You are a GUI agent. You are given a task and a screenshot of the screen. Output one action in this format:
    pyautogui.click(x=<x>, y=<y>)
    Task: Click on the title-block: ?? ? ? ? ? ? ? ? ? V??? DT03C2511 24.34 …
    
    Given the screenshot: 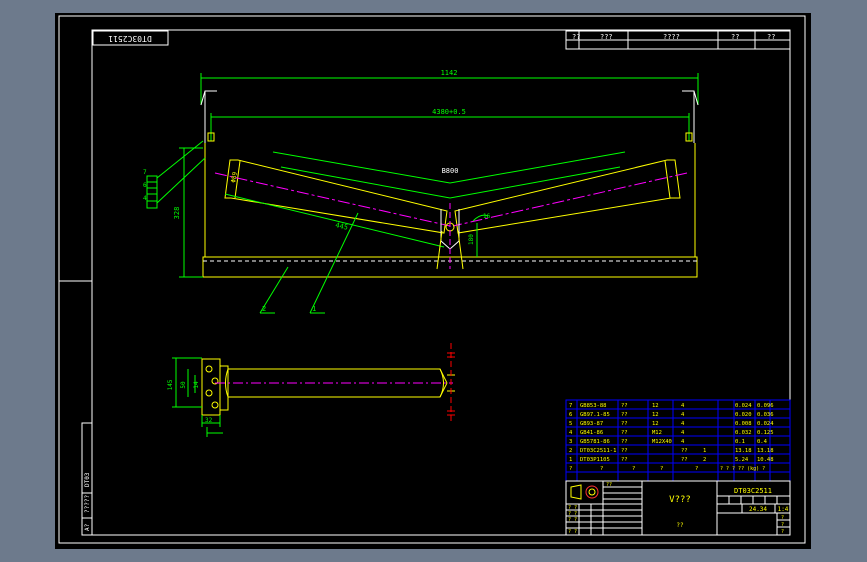 What is the action you would take?
    pyautogui.click(x=678, y=508)
    